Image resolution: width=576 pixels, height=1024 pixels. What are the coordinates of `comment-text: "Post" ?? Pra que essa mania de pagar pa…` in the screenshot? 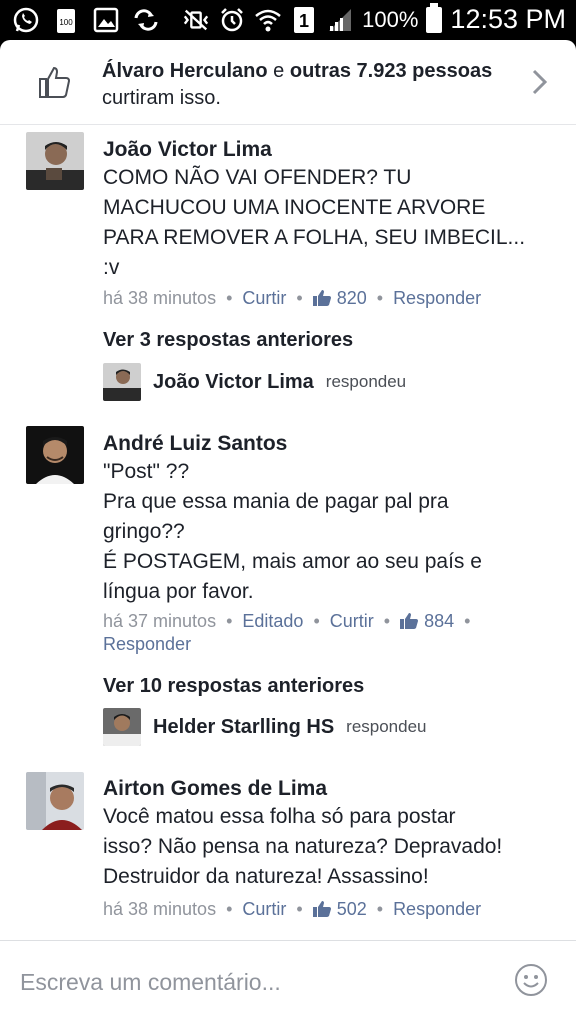 It's located at (292, 531).